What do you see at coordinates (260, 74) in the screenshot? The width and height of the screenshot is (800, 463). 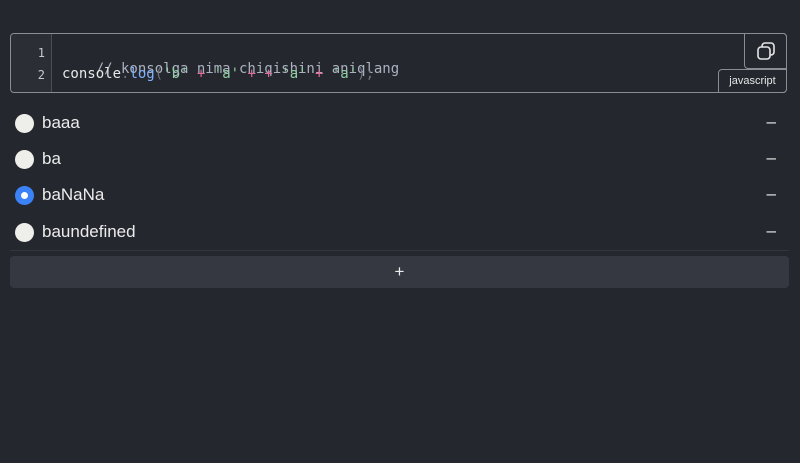 I see `code-token: + +` at bounding box center [260, 74].